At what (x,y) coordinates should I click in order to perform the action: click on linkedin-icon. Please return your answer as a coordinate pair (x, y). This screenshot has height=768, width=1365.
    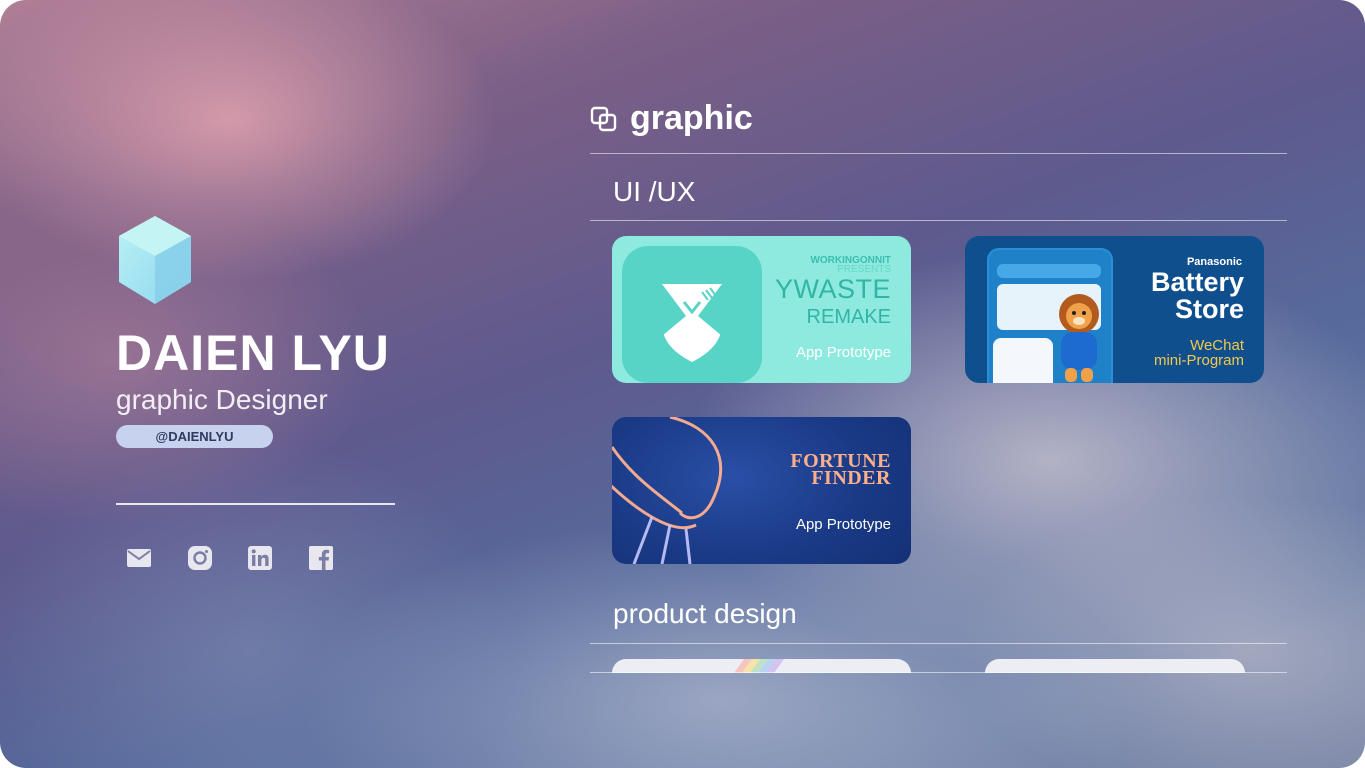
    Looking at the image, I should click on (260, 558).